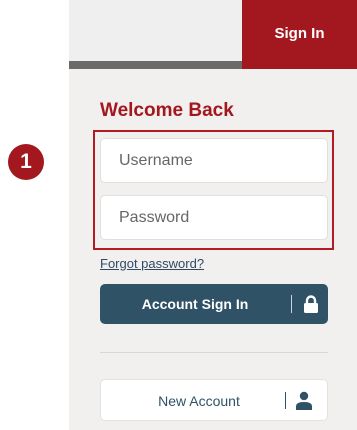  Describe the element at coordinates (199, 401) in the screenshot. I see `new-account-label: New Account` at that location.